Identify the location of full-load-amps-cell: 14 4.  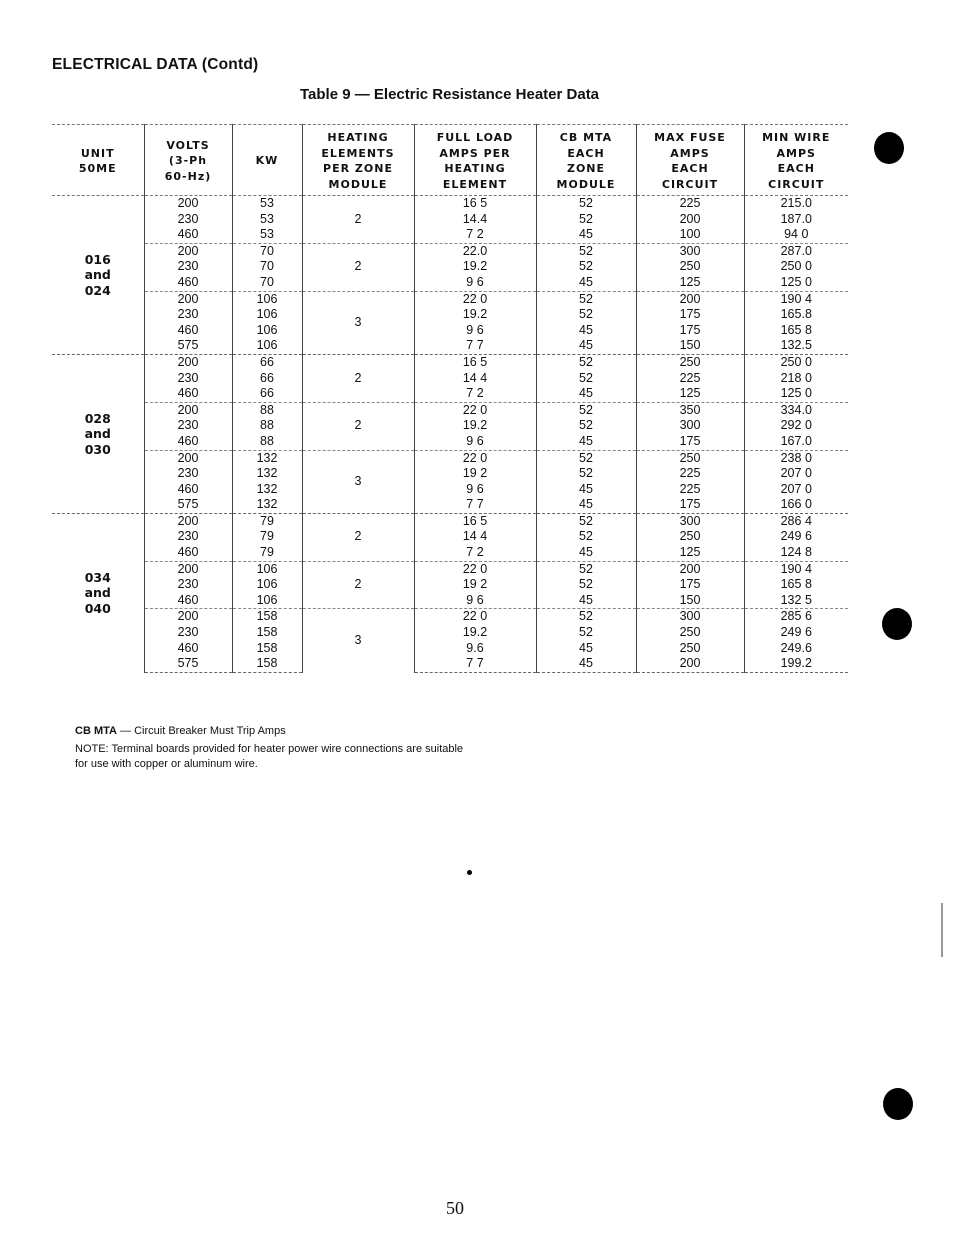
(474, 537).